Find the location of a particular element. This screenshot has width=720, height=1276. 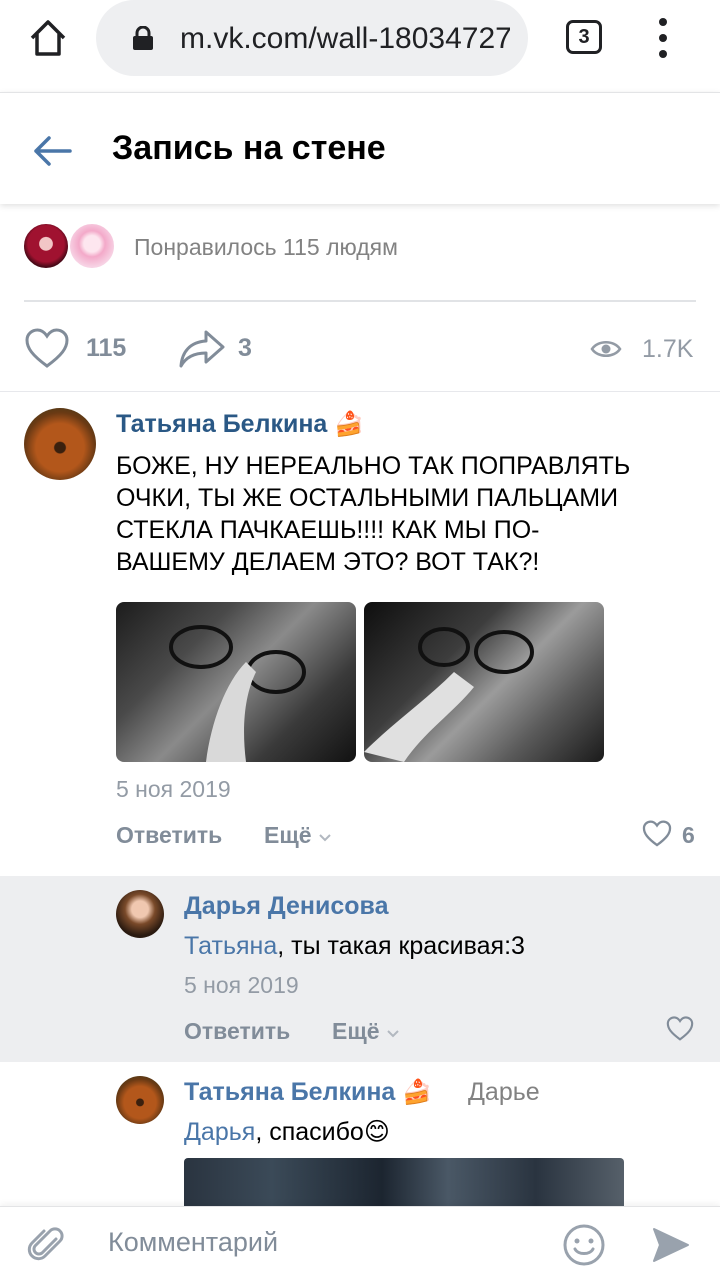

mention-link: Татьяна is located at coordinates (230, 946).